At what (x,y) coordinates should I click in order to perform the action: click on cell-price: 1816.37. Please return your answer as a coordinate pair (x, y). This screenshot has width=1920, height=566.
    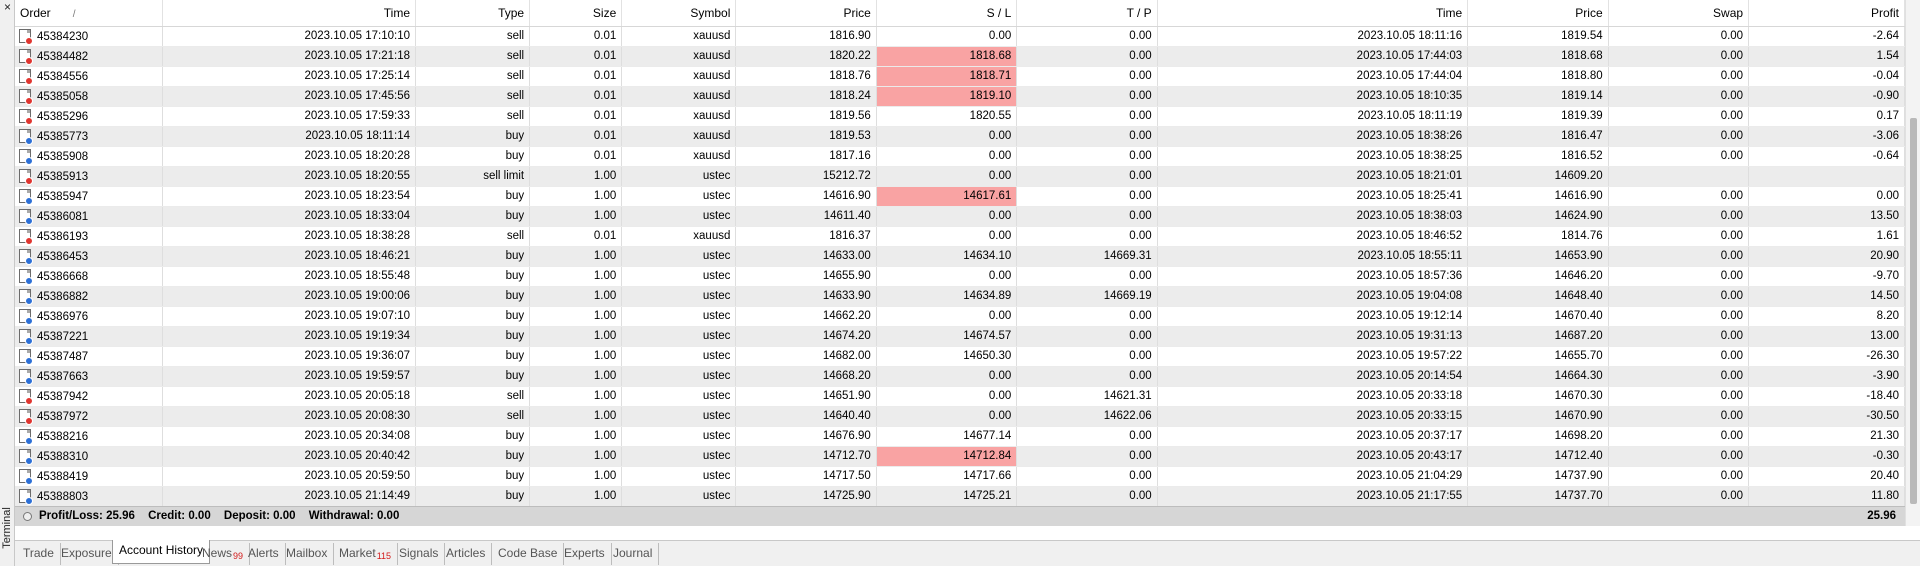
    Looking at the image, I should click on (806, 236).